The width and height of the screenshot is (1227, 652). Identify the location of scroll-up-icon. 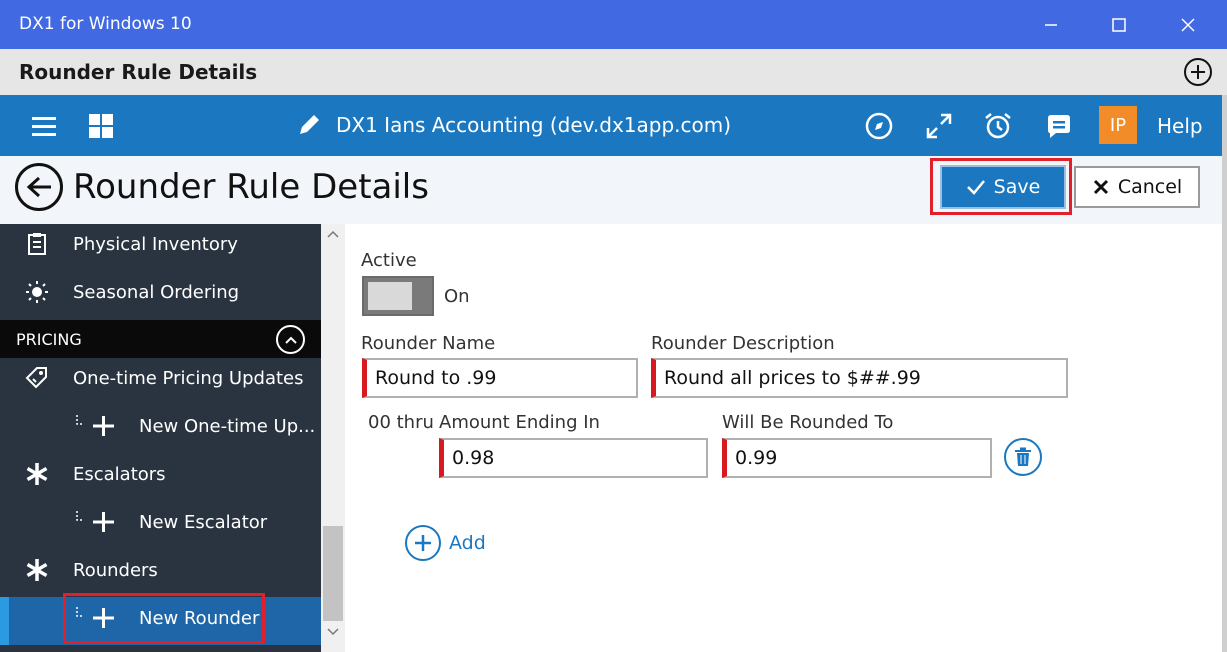
(333, 236).